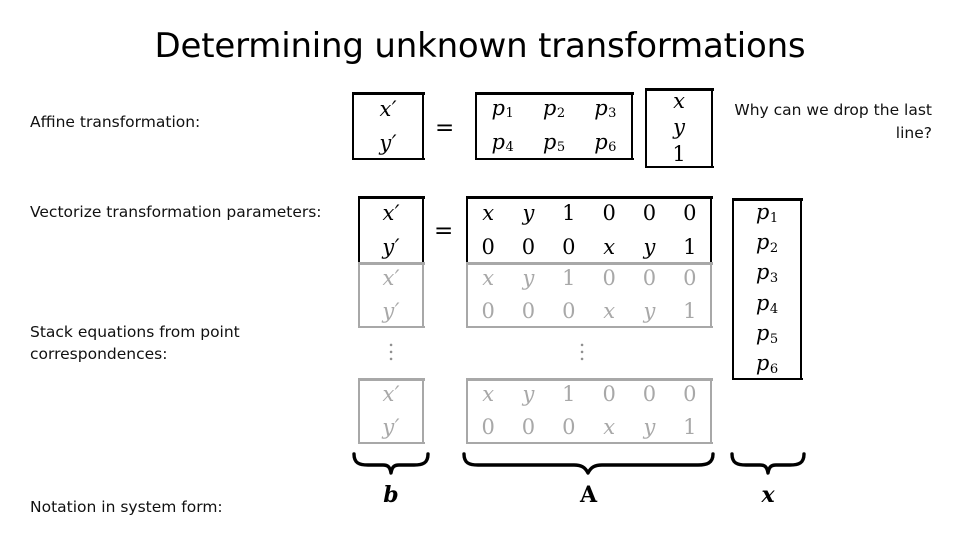 This screenshot has width=960, height=540. Describe the element at coordinates (605, 142) in the screenshot. I see `eq1-matrix-cell: p6` at that location.